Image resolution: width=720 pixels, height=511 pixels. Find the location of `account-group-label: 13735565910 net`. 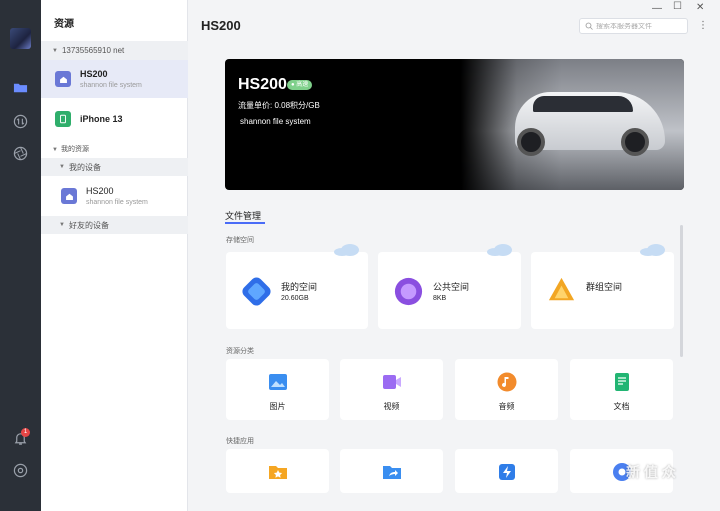

account-group-label: 13735565910 net is located at coordinates (93, 50).